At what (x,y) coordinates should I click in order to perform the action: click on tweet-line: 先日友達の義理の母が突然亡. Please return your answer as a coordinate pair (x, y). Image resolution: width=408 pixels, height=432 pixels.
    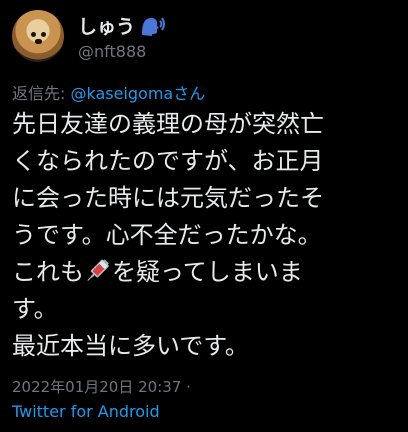
    Looking at the image, I should click on (168, 124).